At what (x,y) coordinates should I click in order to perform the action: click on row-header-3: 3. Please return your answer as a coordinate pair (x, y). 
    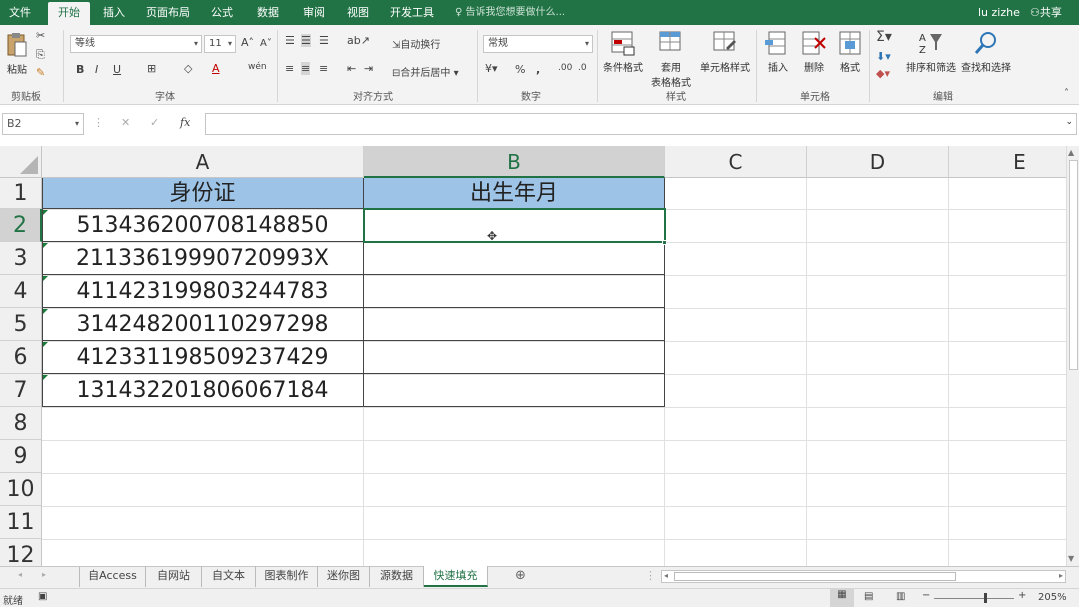
    Looking at the image, I should click on (21, 258).